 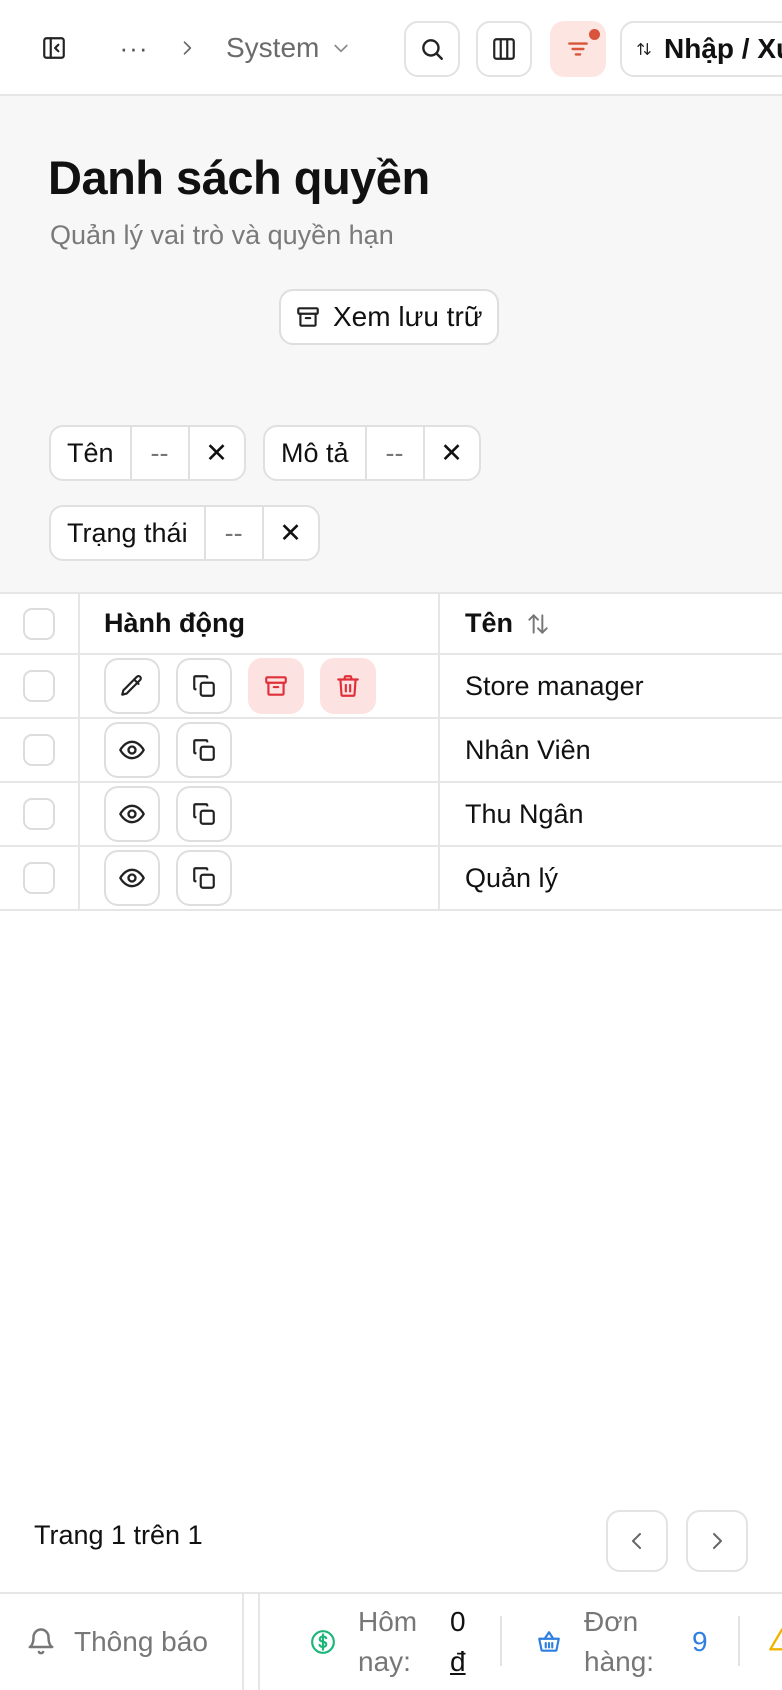 I want to click on view-archive-button: Xem lưu trữ, so click(x=389, y=317).